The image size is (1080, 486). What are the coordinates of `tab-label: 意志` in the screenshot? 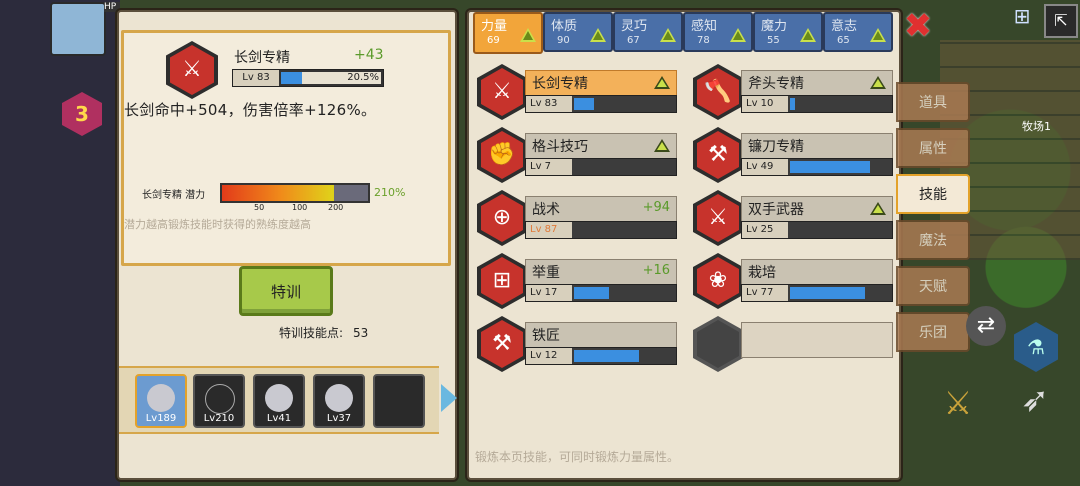 It's located at (844, 26).